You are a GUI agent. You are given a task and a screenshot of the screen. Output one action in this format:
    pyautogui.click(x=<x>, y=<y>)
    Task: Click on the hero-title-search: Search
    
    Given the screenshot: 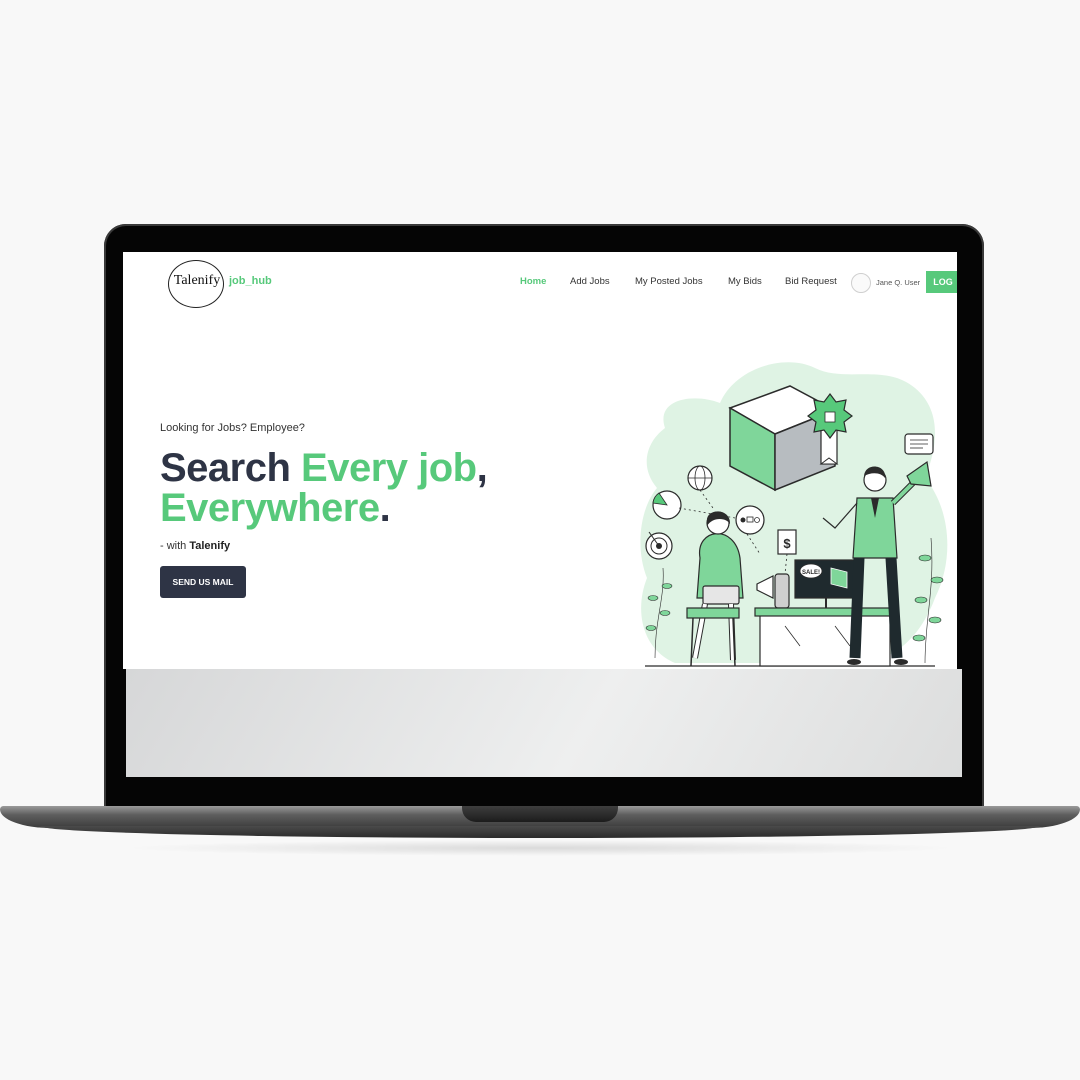 What is the action you would take?
    pyautogui.click(x=231, y=468)
    